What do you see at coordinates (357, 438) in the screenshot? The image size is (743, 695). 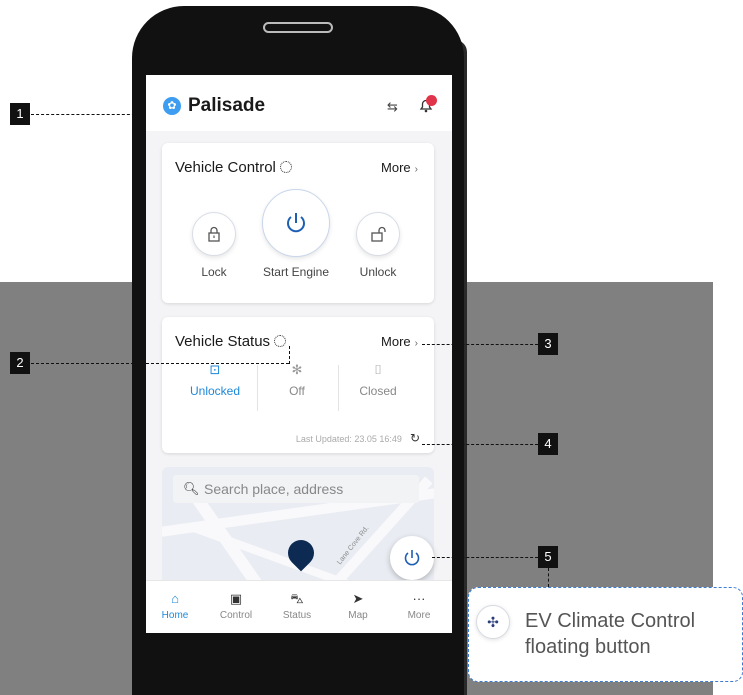 I see `last-updated: Last Updated: 23.05 16:49 ↻` at bounding box center [357, 438].